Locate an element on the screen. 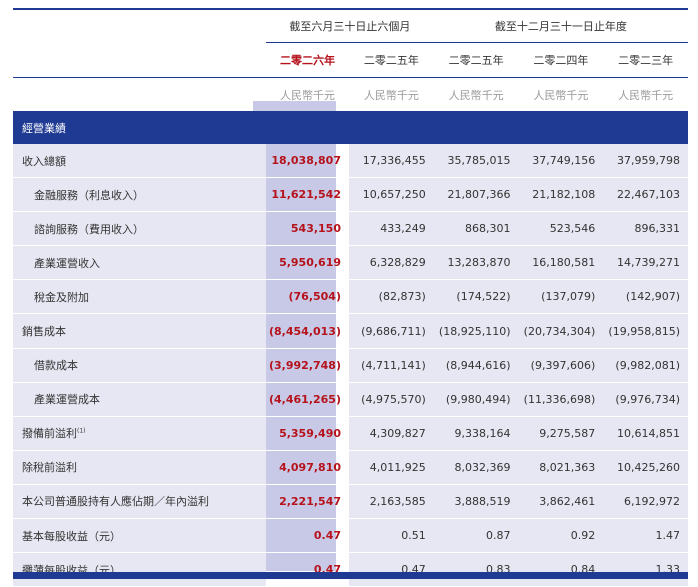 The height and width of the screenshot is (587, 698). period-header-2026h1: 二零二六年 is located at coordinates (307, 60).